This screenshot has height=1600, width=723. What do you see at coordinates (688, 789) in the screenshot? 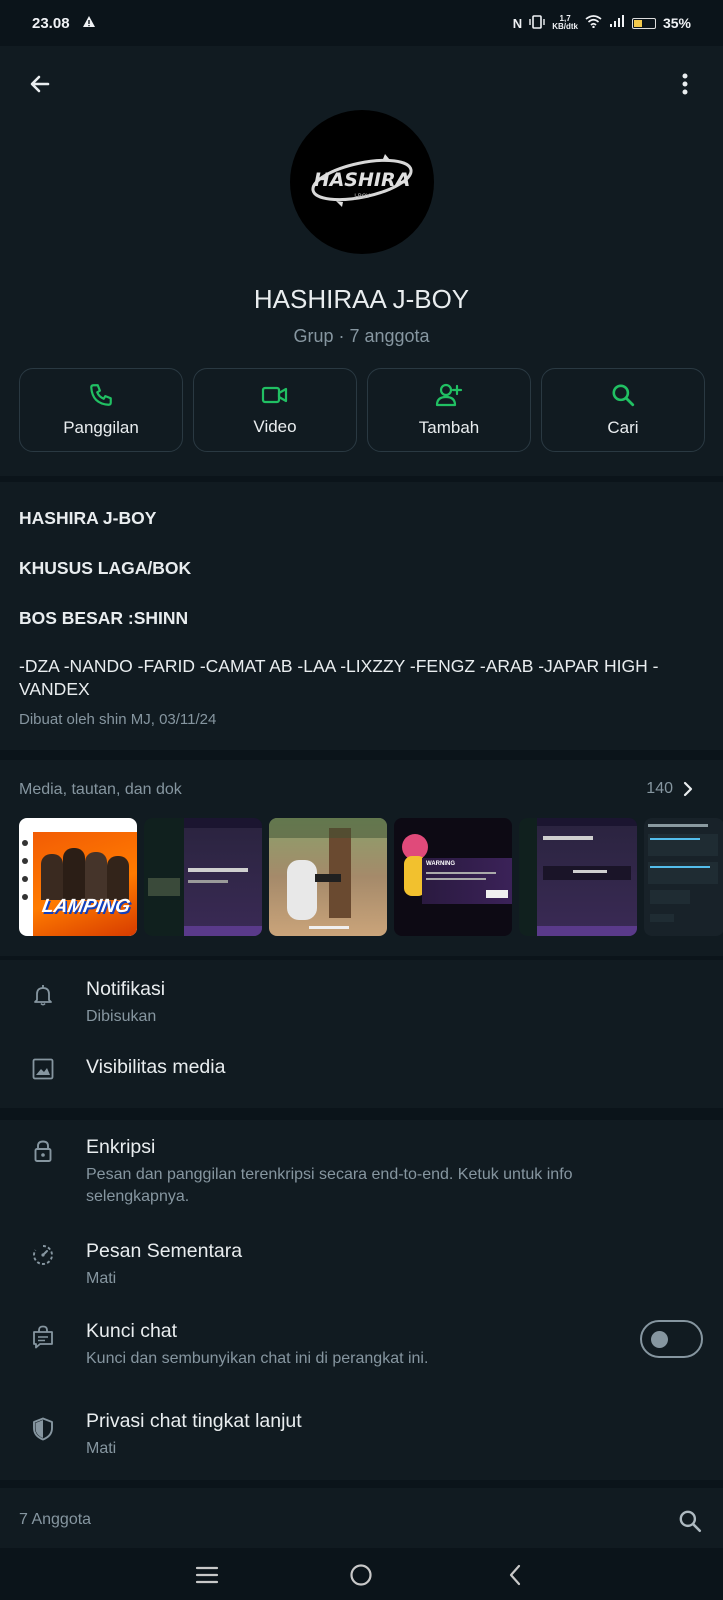
I see `chevron-right-icon` at bounding box center [688, 789].